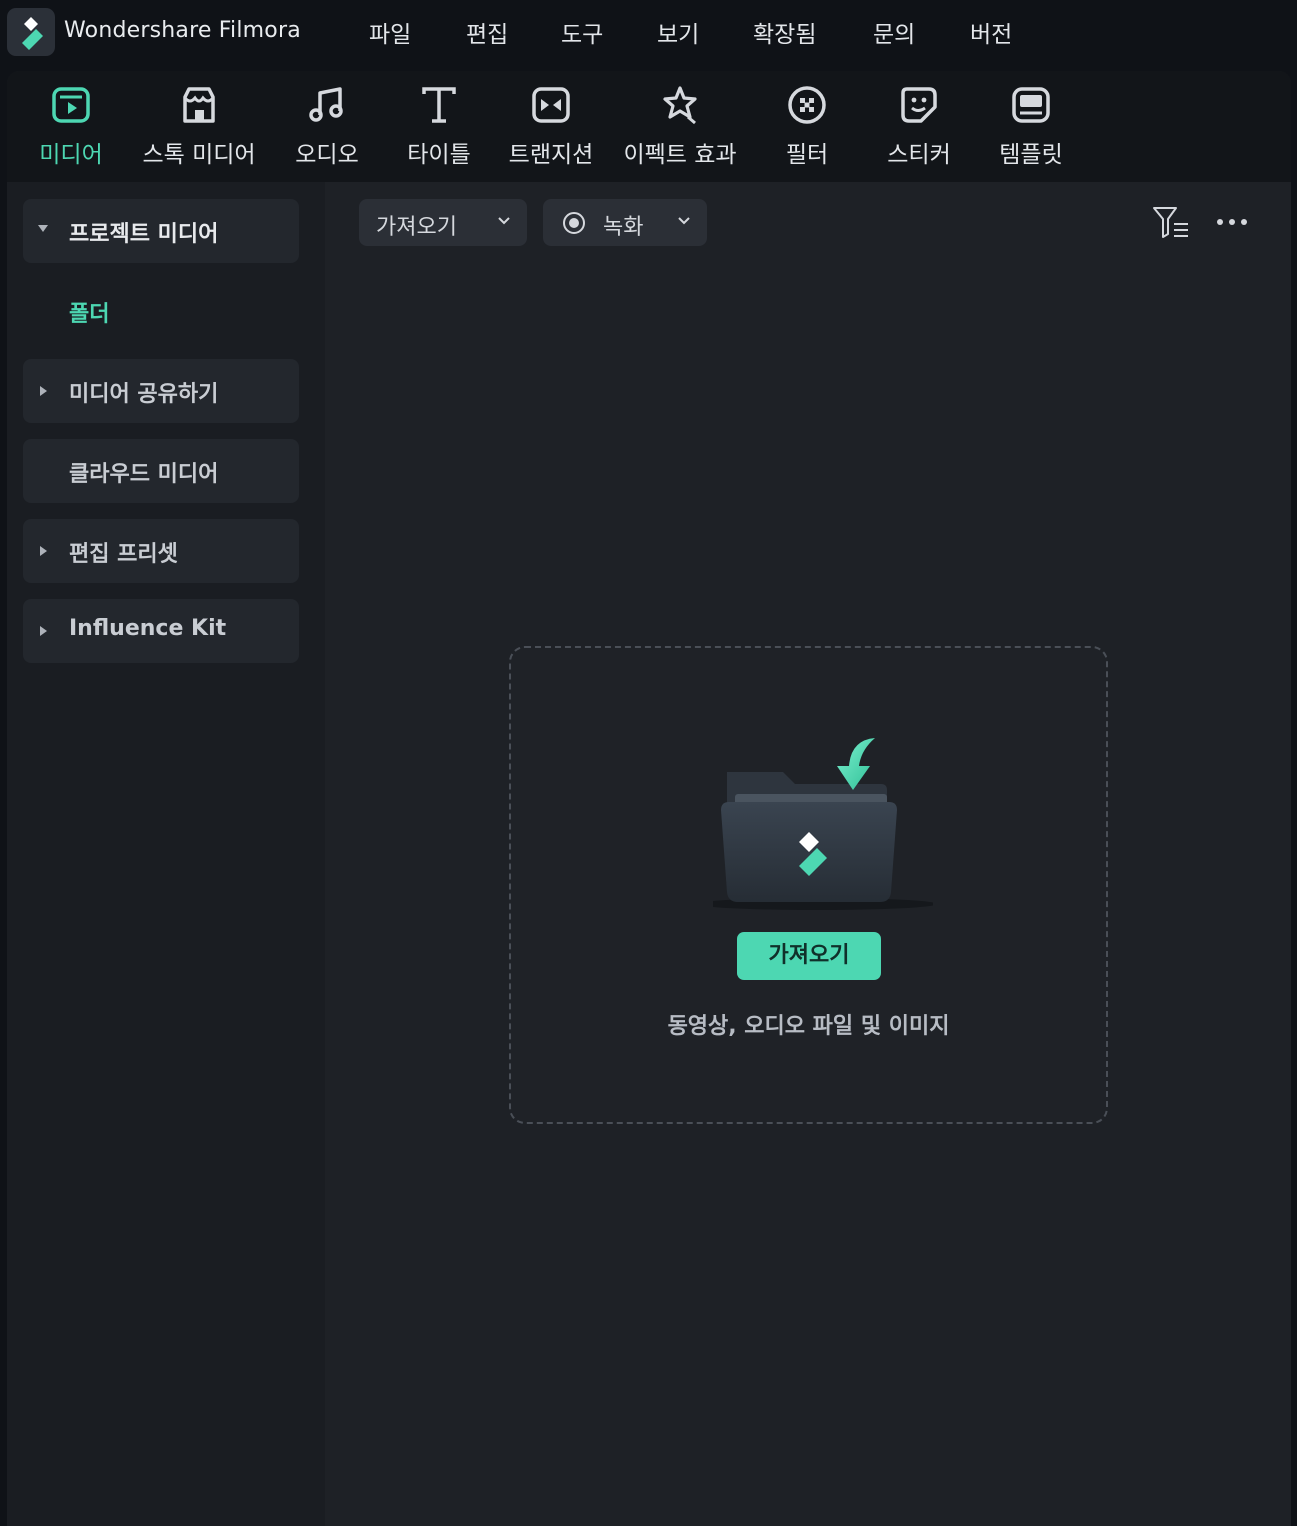 Image resolution: width=1297 pixels, height=1526 pixels. What do you see at coordinates (327, 155) in the screenshot?
I see `tab-audio-label: 오디오` at bounding box center [327, 155].